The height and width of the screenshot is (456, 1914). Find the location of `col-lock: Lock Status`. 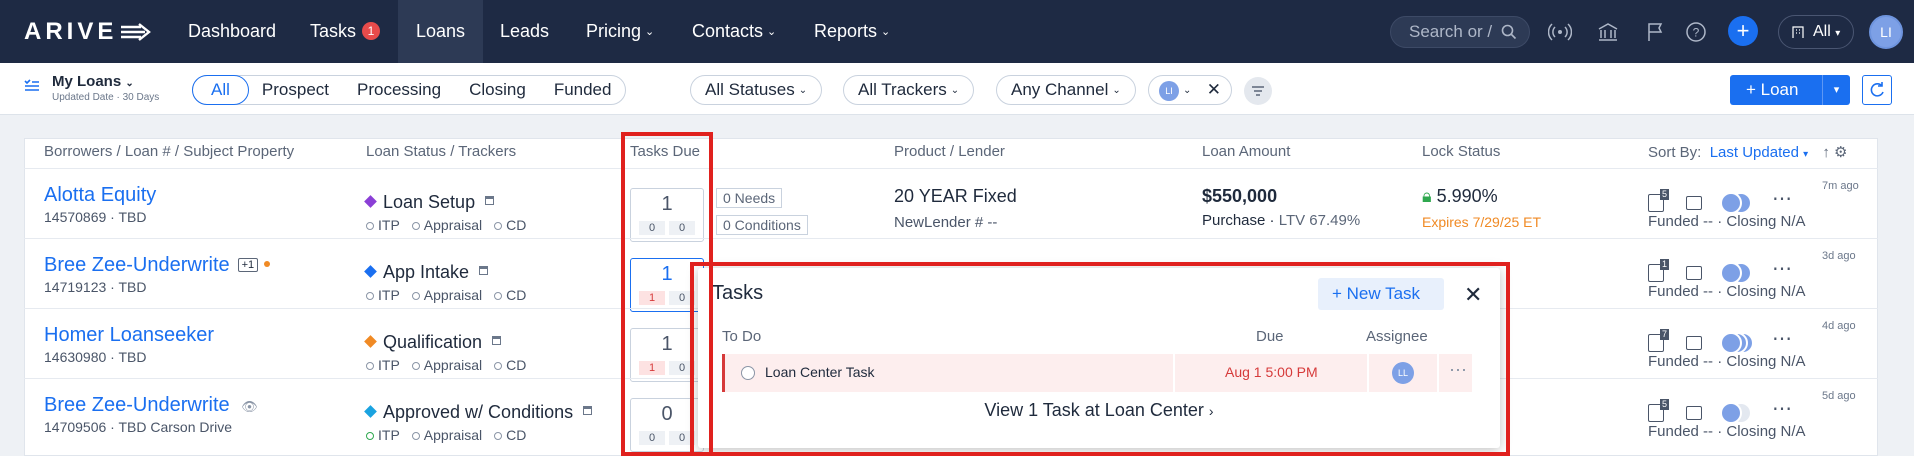

col-lock: Lock Status is located at coordinates (1461, 151).